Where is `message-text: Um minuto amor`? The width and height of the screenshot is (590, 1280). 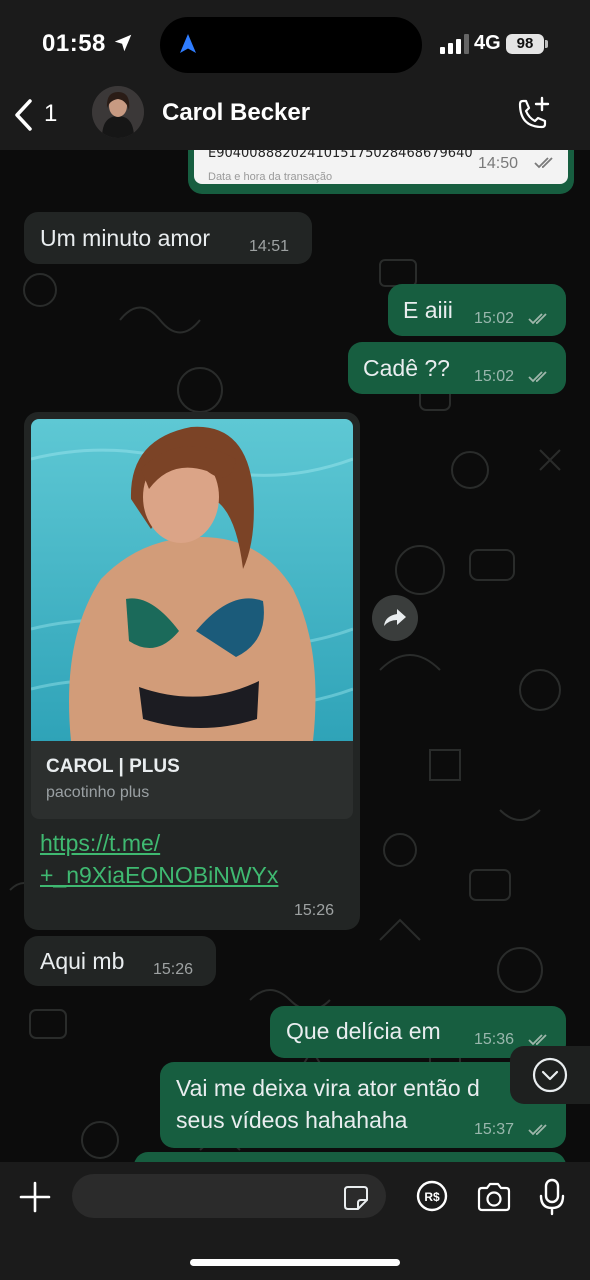
message-text: Um minuto amor is located at coordinates (125, 238).